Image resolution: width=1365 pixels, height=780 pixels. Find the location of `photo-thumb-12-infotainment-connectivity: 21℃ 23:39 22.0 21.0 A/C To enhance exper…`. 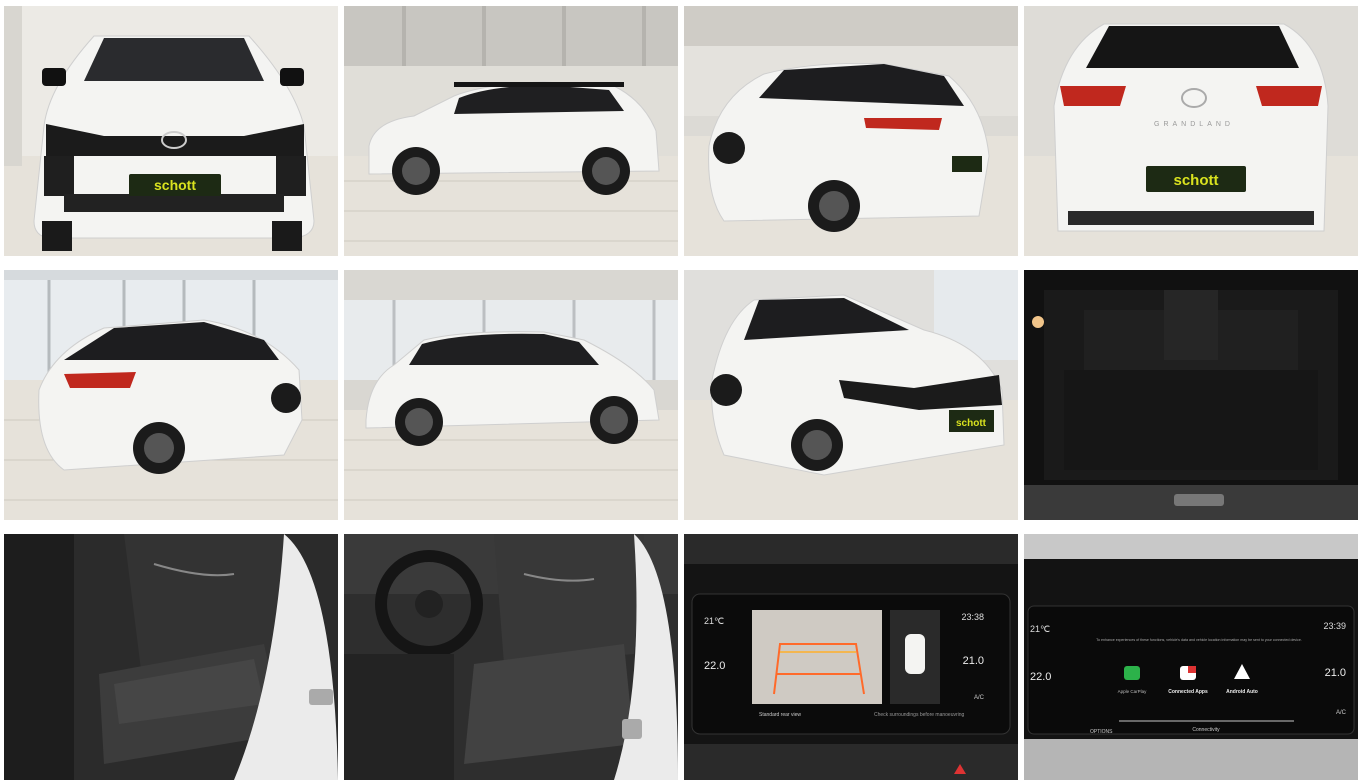

photo-thumb-12-infotainment-connectivity: 21℃ 23:39 22.0 21.0 A/C To enhance exper… is located at coordinates (1191, 657).